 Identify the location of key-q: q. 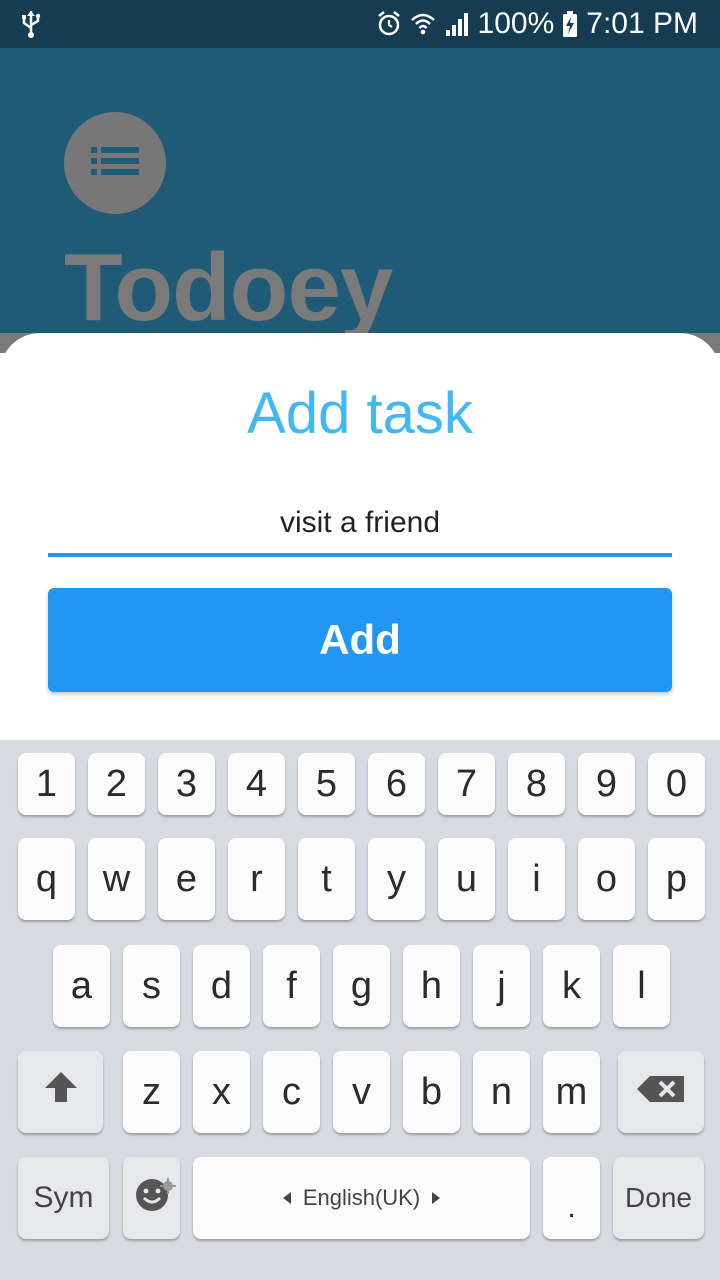
(46, 879).